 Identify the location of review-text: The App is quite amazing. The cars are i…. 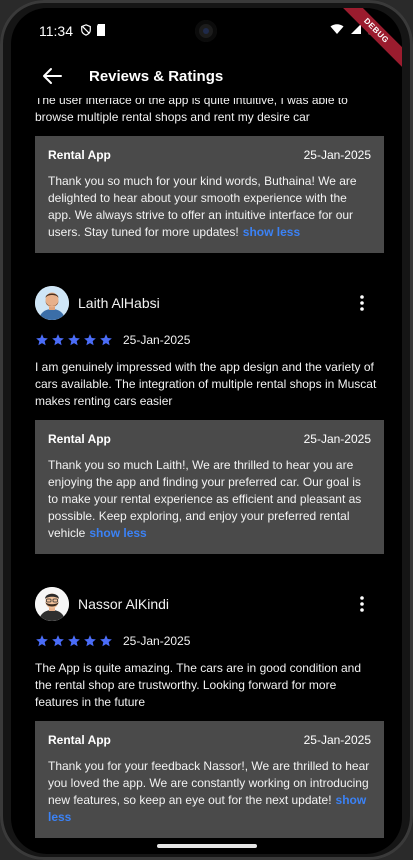
(198, 685).